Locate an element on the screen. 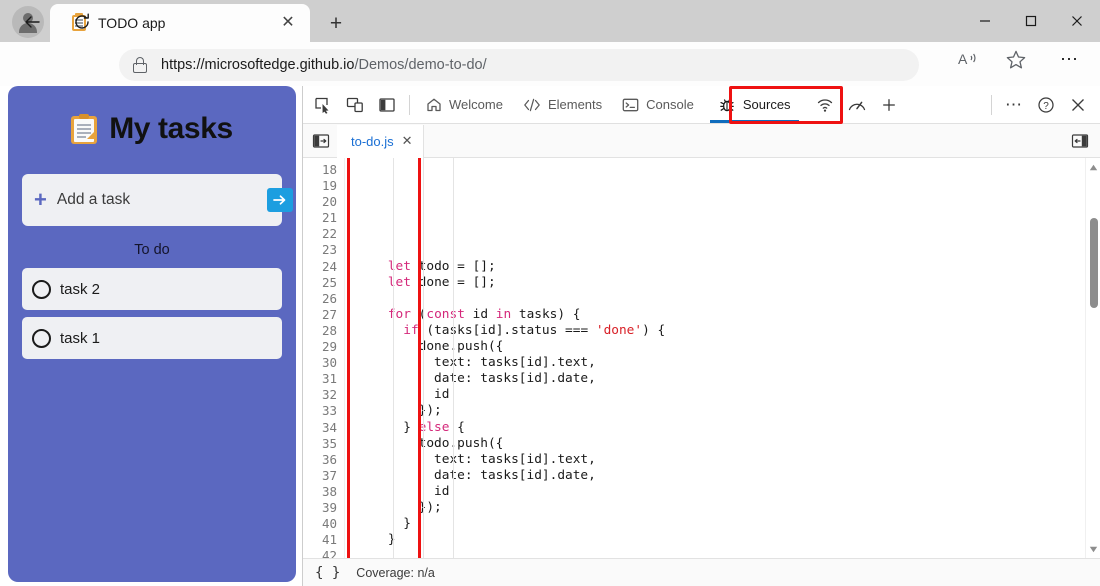 This screenshot has height=586, width=1100. line-number: 24 is located at coordinates (329, 266).